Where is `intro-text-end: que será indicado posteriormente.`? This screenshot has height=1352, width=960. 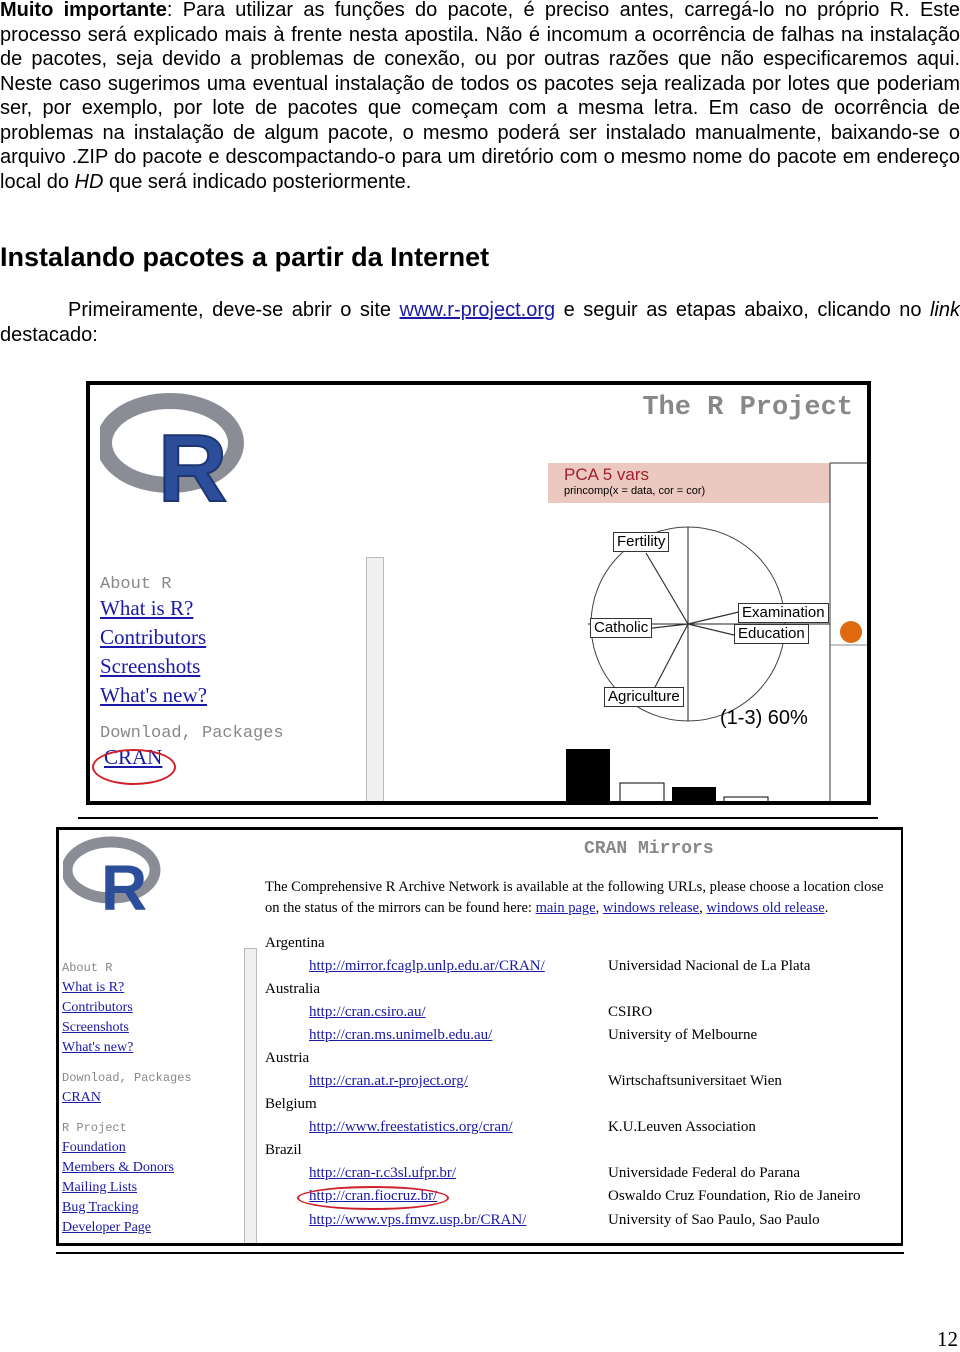
intro-text-end: que será indicado posteriormente. is located at coordinates (257, 181).